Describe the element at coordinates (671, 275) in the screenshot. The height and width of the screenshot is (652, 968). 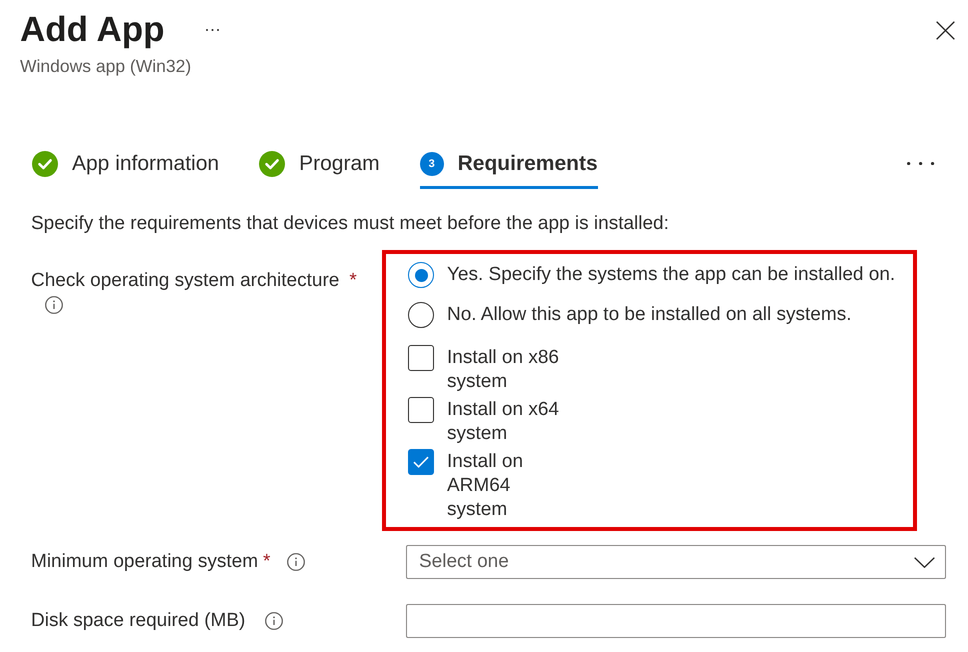
I see `radio-label: Yes. Specify the systems the app can be installed on.` at that location.